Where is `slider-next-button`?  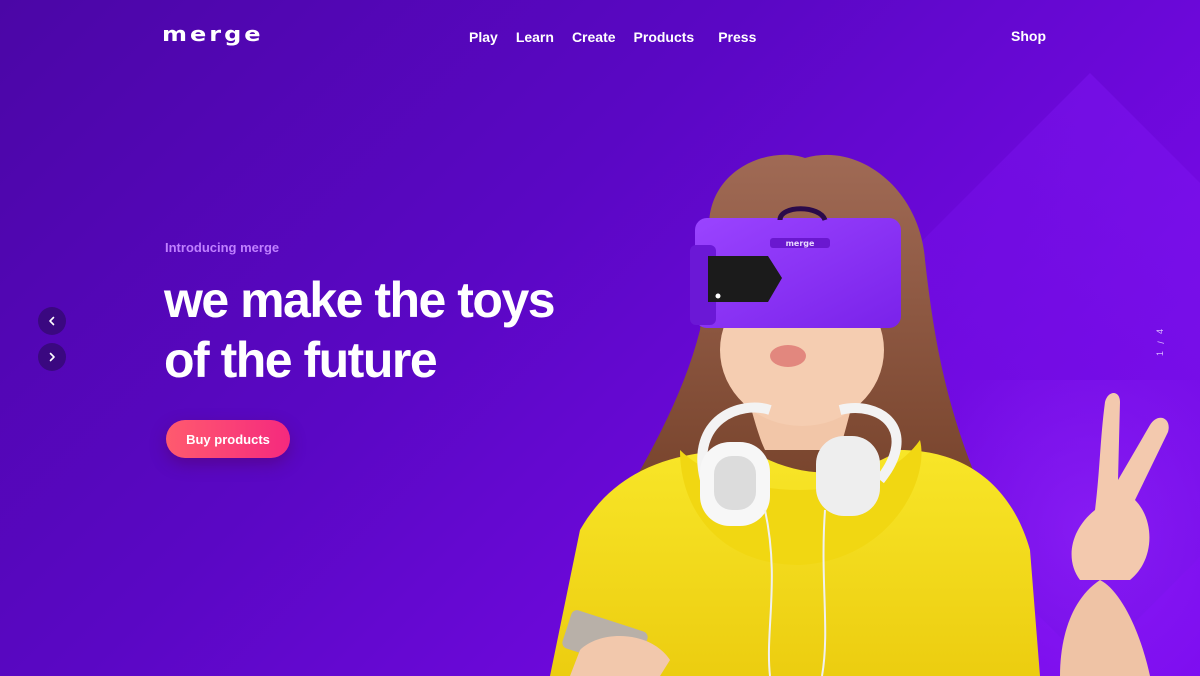 slider-next-button is located at coordinates (52, 357).